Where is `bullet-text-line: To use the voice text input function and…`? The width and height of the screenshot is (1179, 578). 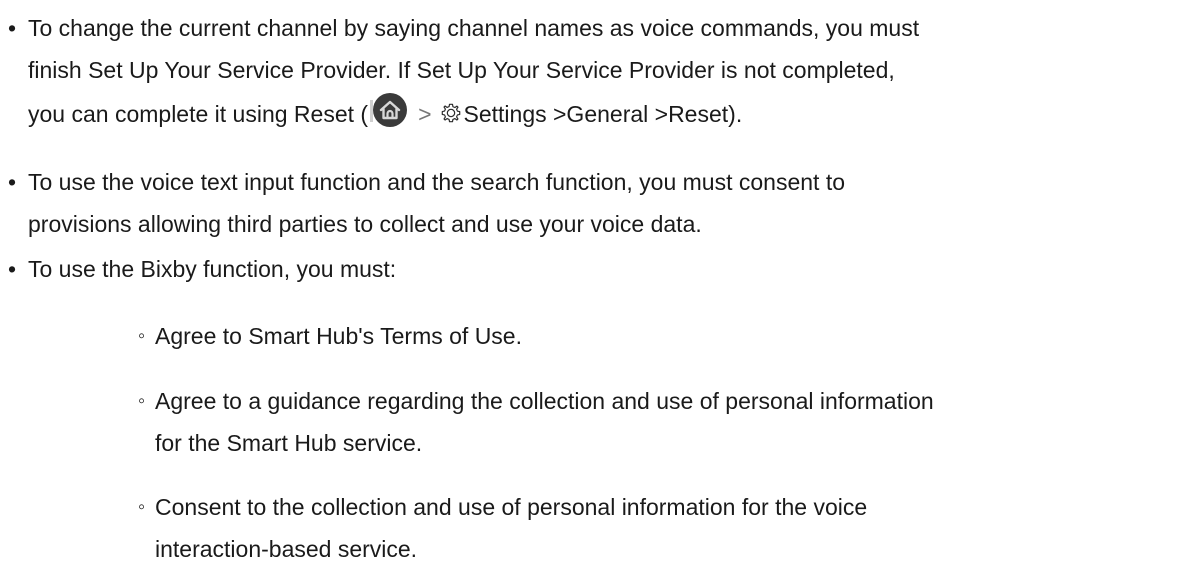 bullet-text-line: To use the voice text input function and… is located at coordinates (436, 182).